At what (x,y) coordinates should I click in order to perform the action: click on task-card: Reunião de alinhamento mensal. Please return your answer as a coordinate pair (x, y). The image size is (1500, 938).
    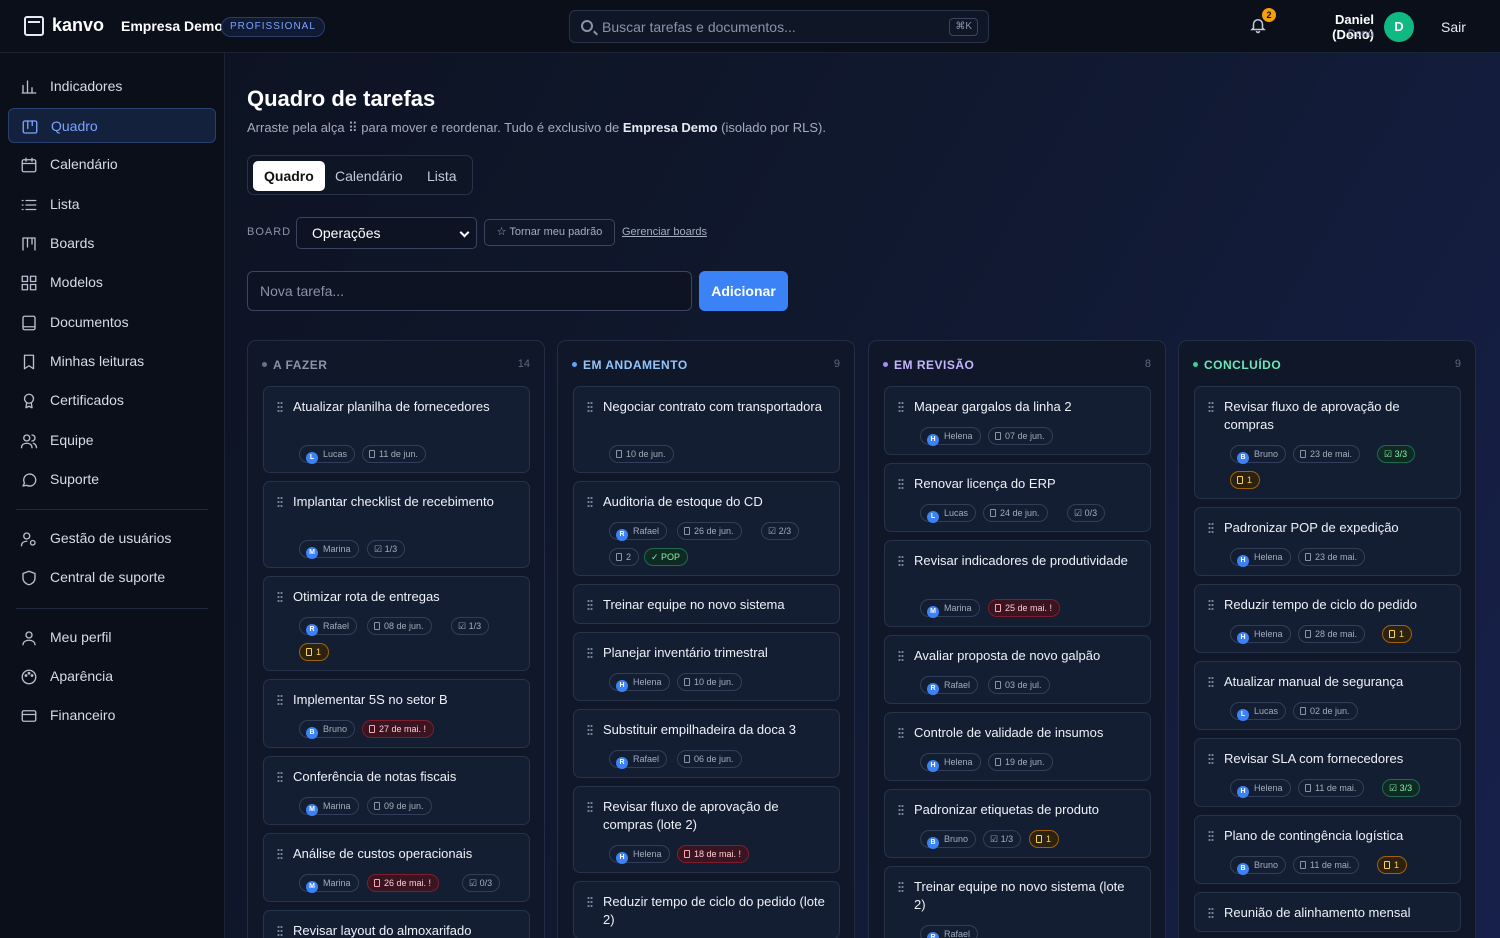
    Looking at the image, I should click on (1327, 912).